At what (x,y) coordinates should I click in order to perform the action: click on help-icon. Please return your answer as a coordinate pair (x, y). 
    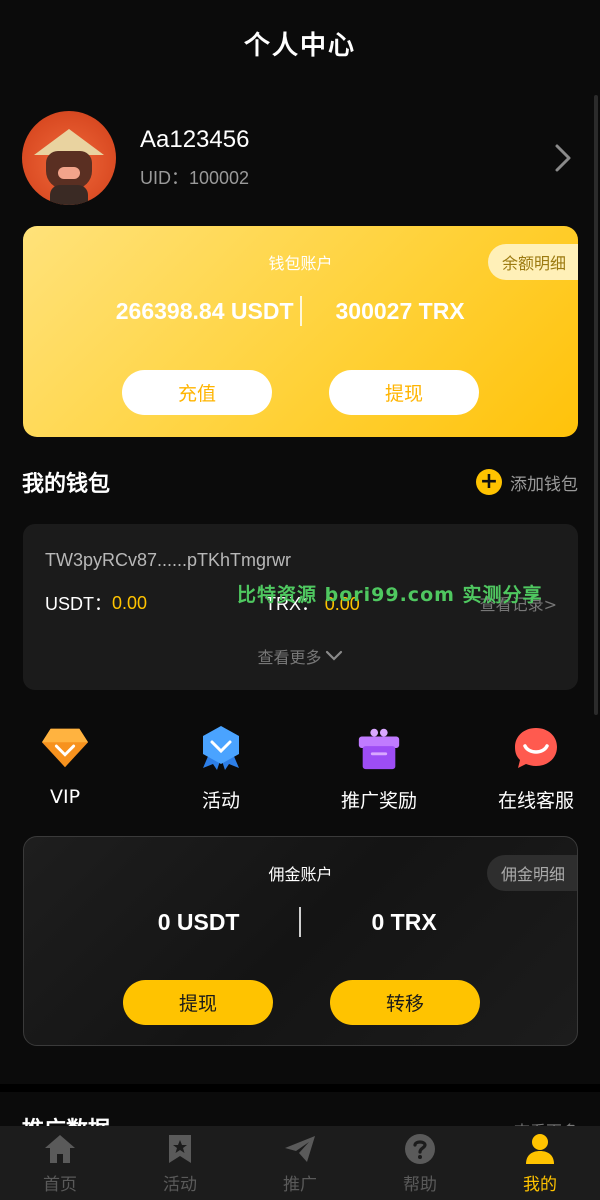
    Looking at the image, I should click on (420, 1149).